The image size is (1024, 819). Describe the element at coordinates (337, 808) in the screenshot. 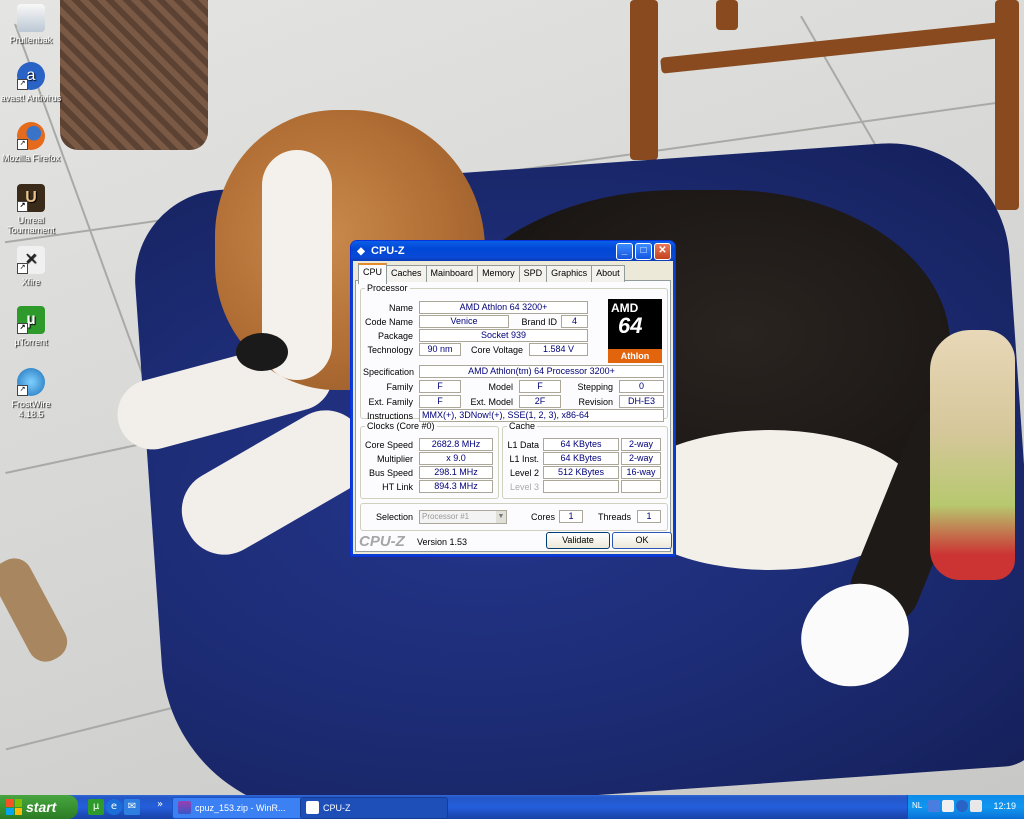

I see `taskbar-item-label: CPU-Z` at that location.